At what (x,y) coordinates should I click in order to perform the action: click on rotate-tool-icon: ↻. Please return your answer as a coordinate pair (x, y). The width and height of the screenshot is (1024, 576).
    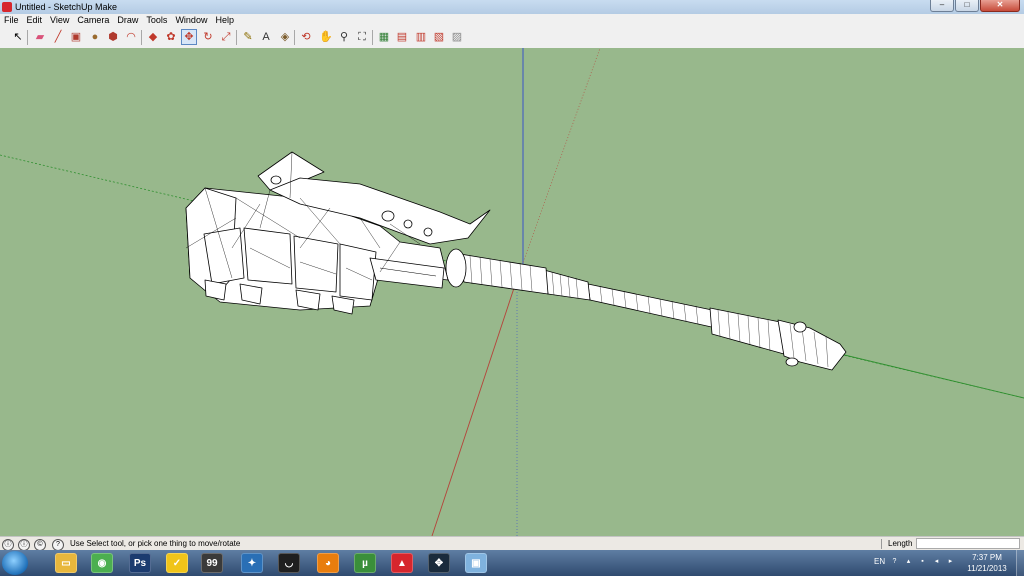
    Looking at the image, I should click on (208, 37).